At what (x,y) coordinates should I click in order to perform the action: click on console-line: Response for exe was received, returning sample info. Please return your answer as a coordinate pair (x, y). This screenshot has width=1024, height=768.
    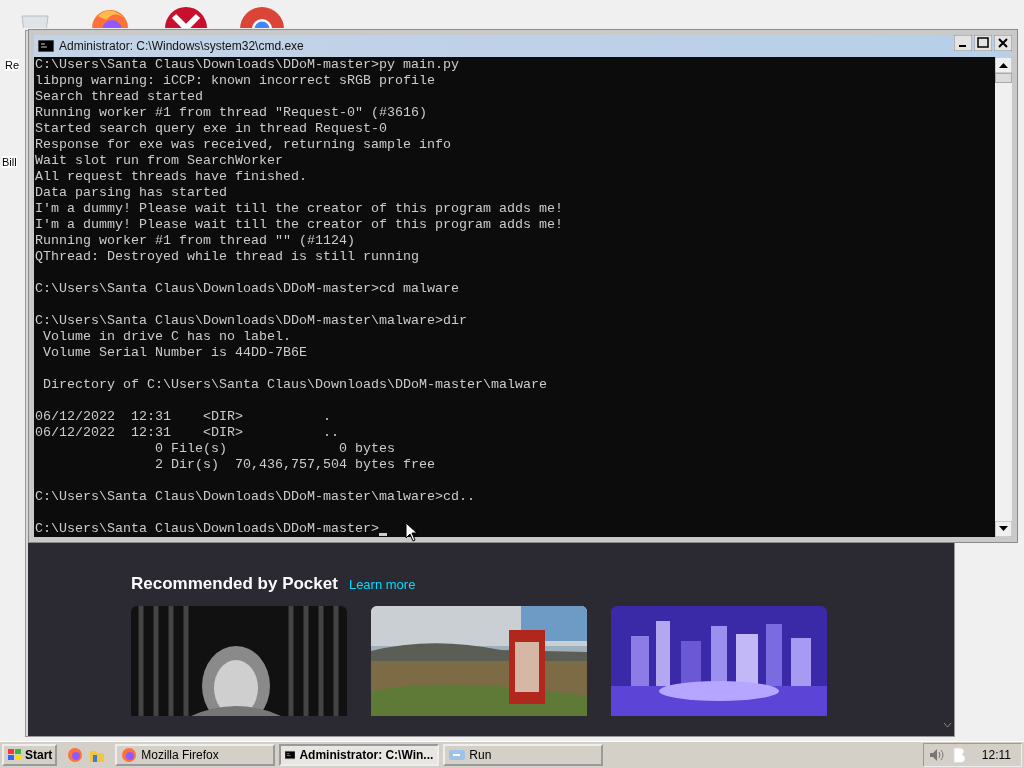
    Looking at the image, I should click on (243, 145).